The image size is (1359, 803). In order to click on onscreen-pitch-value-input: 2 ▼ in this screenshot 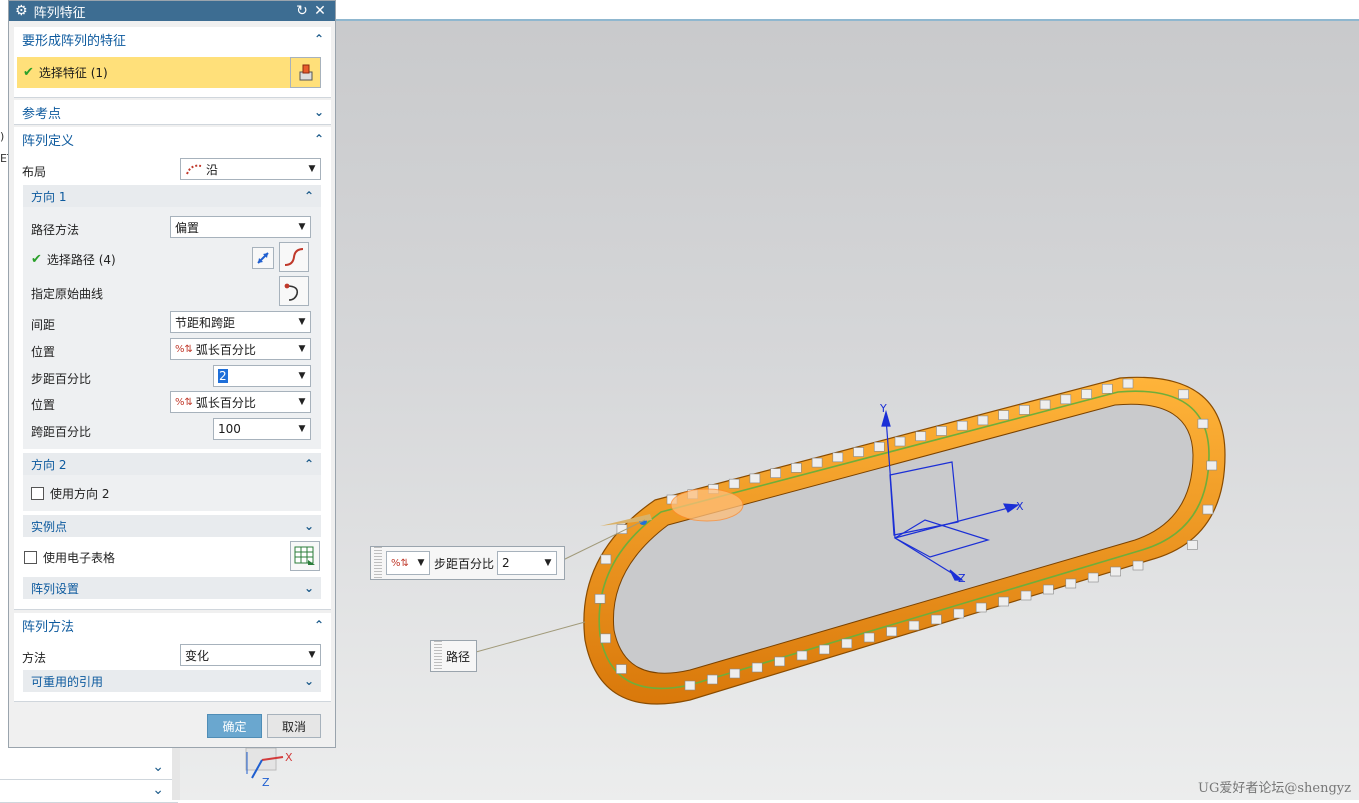, I will do `click(527, 563)`.